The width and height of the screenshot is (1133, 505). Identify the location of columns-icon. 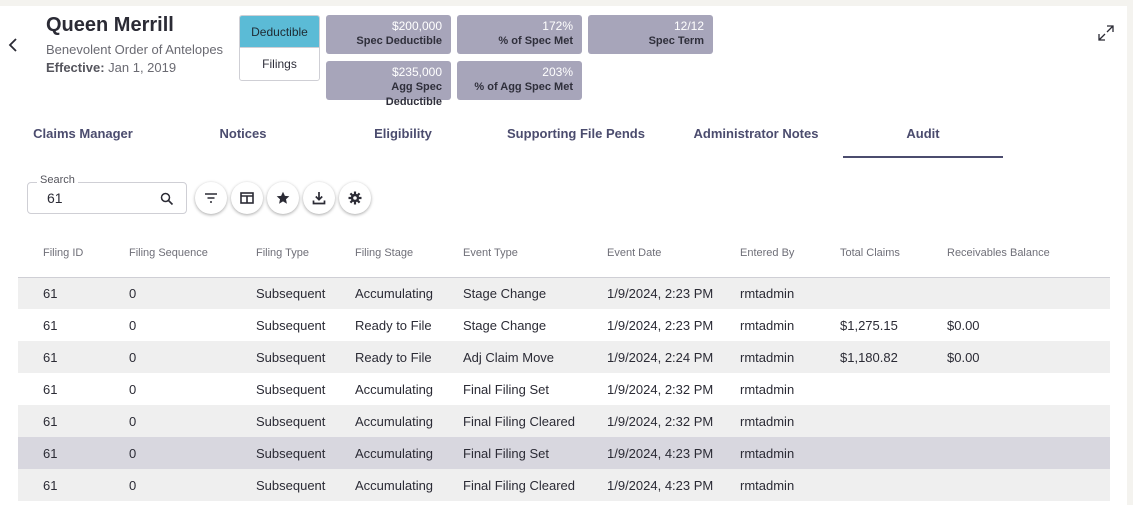
(247, 198).